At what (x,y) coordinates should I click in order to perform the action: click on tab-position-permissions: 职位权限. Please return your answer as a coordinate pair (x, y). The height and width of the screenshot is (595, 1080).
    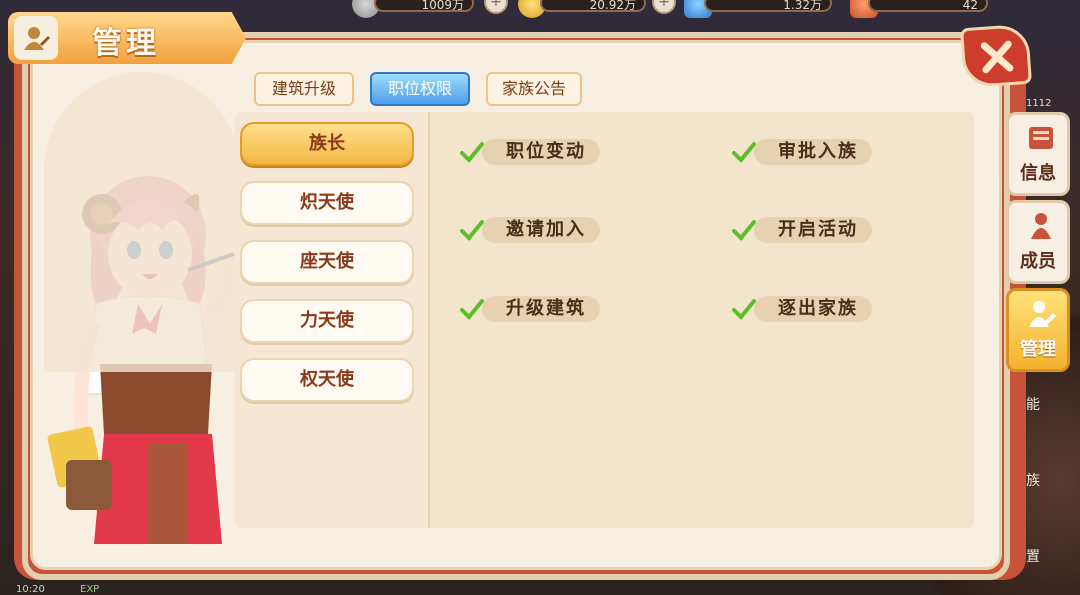
    Looking at the image, I should click on (420, 89).